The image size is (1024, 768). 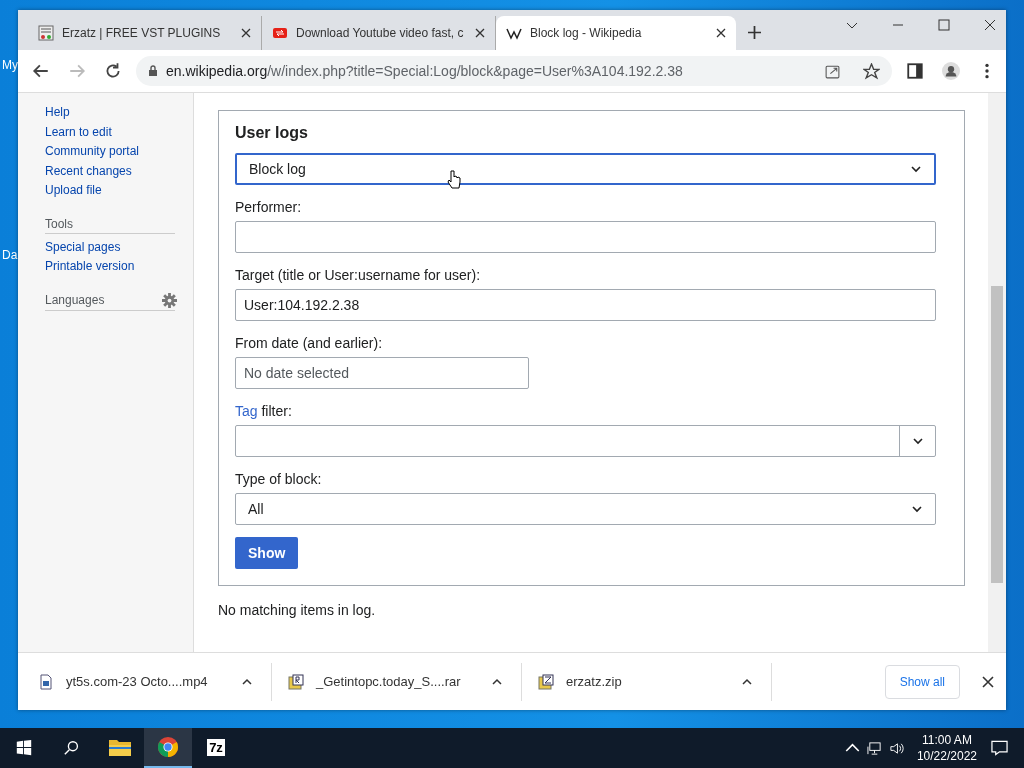 What do you see at coordinates (951, 71) in the screenshot?
I see `profile-avatar-icon` at bounding box center [951, 71].